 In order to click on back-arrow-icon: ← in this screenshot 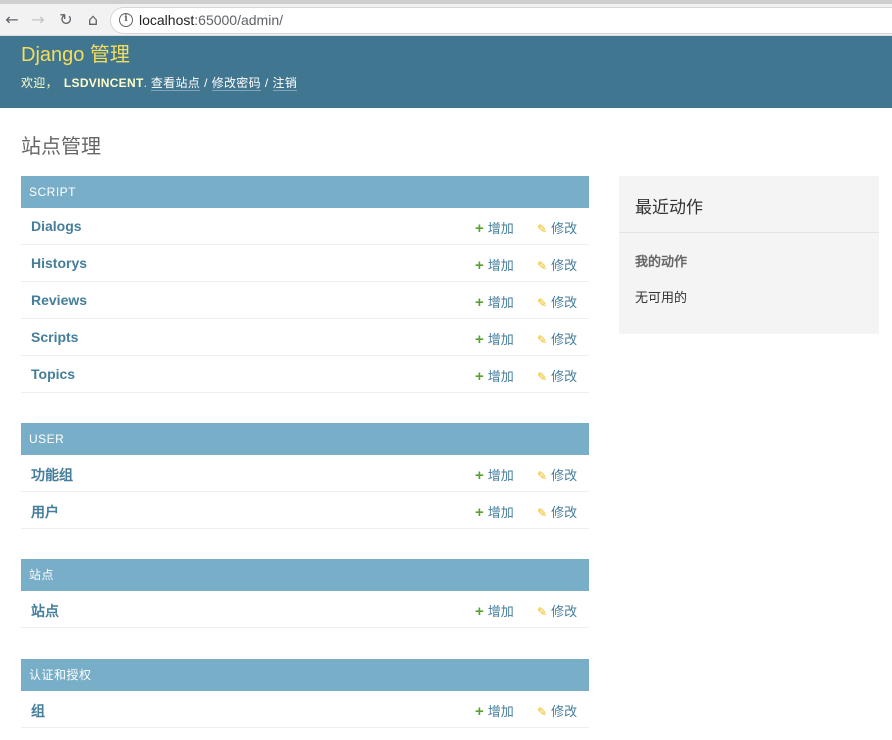, I will do `click(12, 20)`.